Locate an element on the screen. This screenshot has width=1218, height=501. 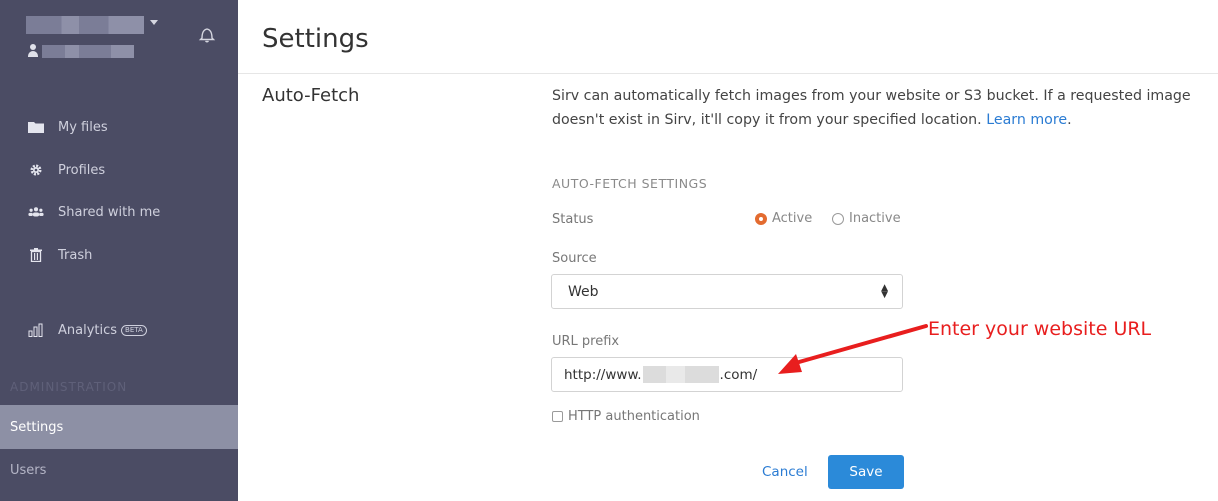
sidebar-item-label: Trash is located at coordinates (75, 255).